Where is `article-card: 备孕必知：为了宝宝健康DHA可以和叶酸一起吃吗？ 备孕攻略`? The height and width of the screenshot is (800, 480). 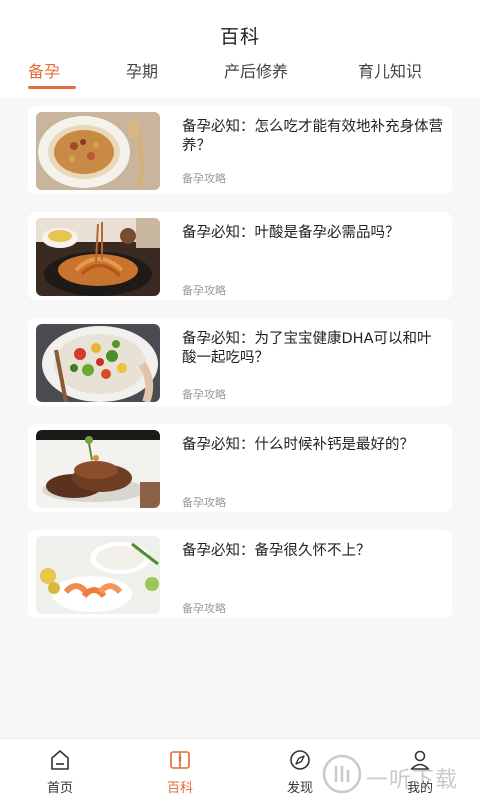
article-card: 备孕必知：为了宝宝健康DHA可以和叶酸一起吃吗？ 备孕攻略 is located at coordinates (240, 362).